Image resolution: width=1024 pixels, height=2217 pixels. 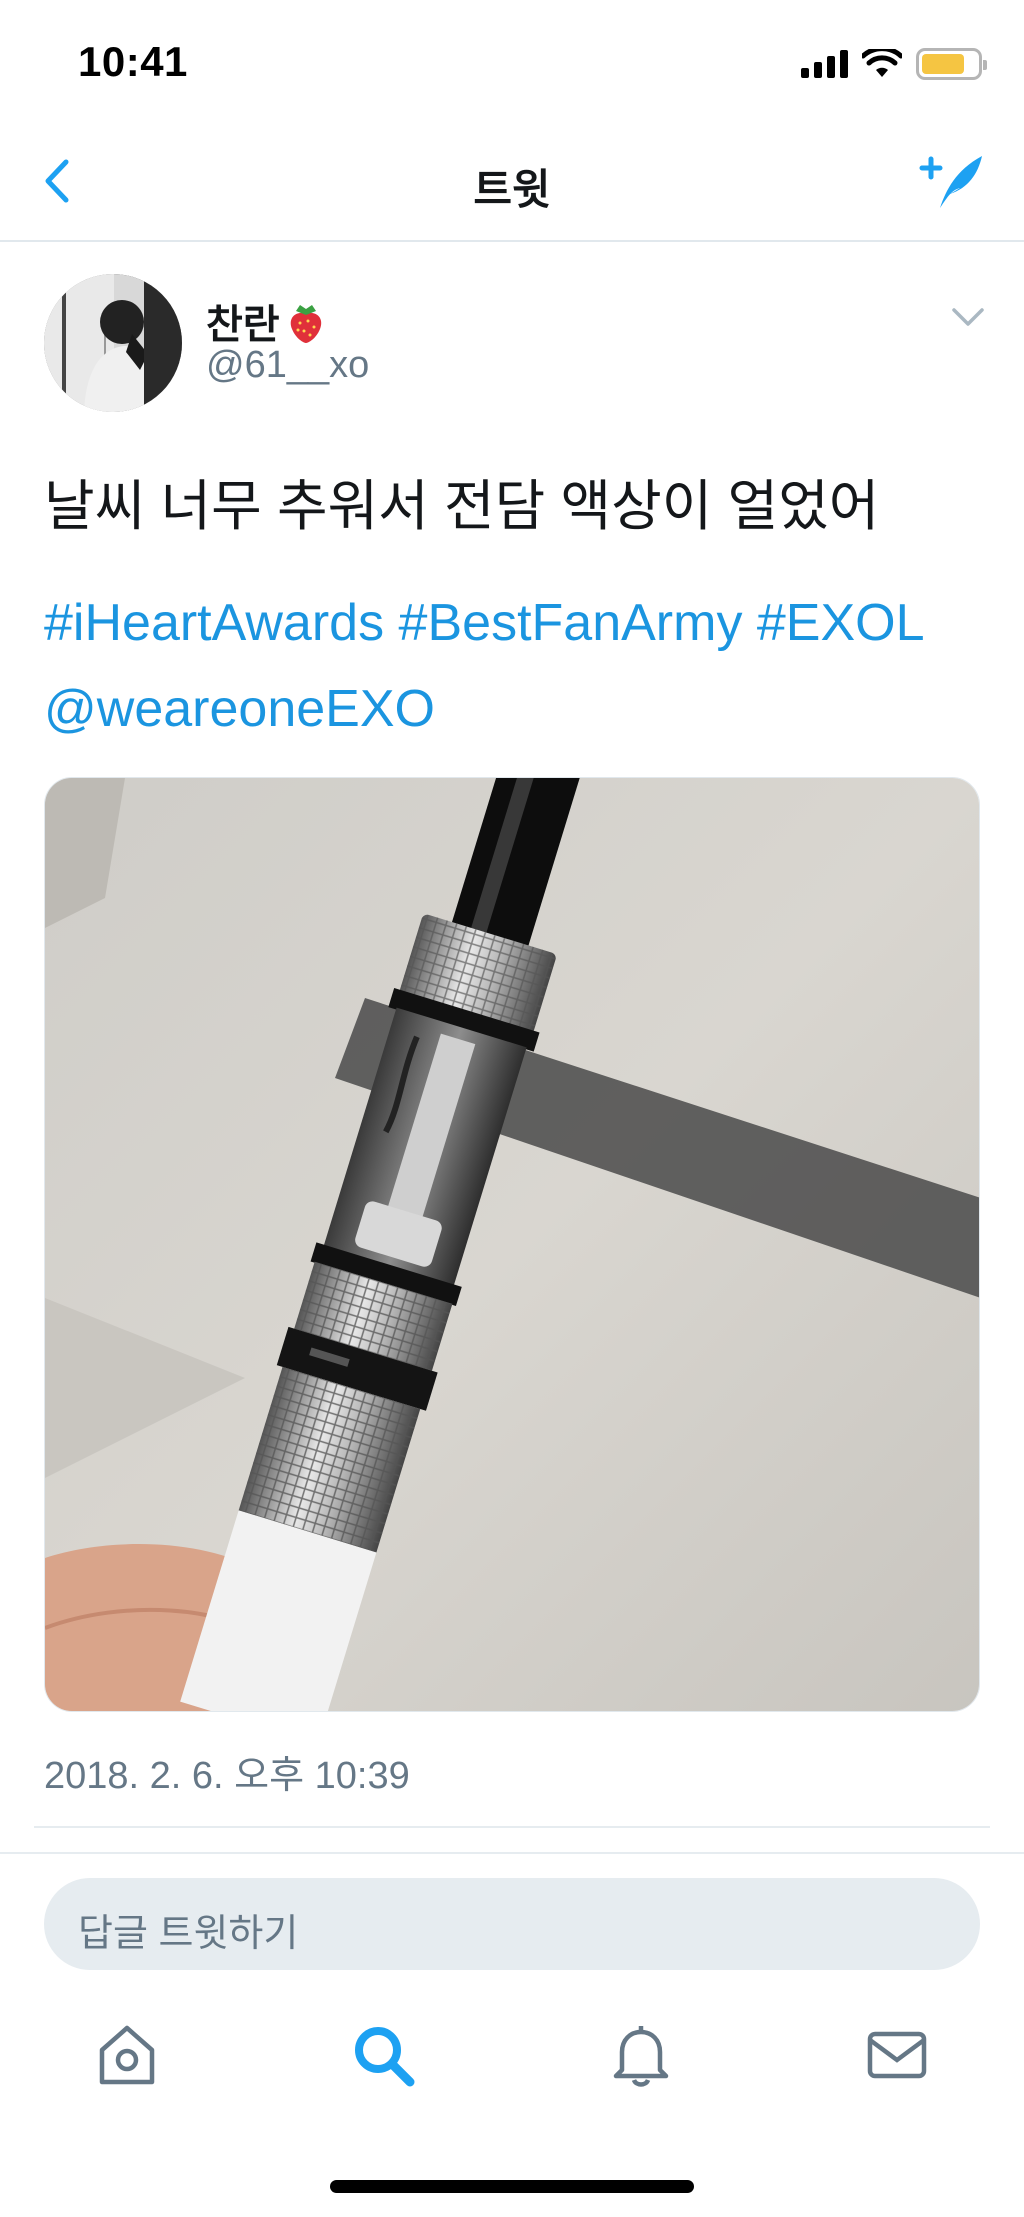 What do you see at coordinates (127, 2055) in the screenshot?
I see `home-icon` at bounding box center [127, 2055].